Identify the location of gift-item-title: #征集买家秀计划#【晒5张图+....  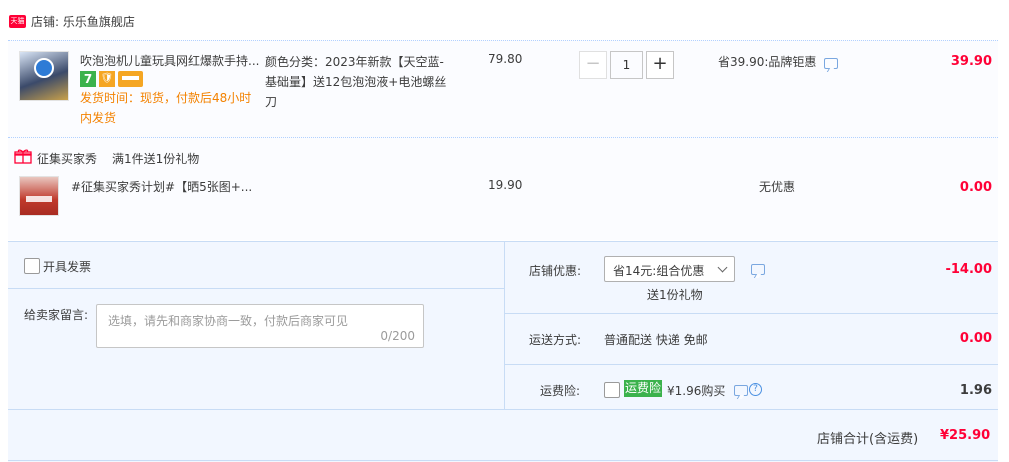
(161, 186).